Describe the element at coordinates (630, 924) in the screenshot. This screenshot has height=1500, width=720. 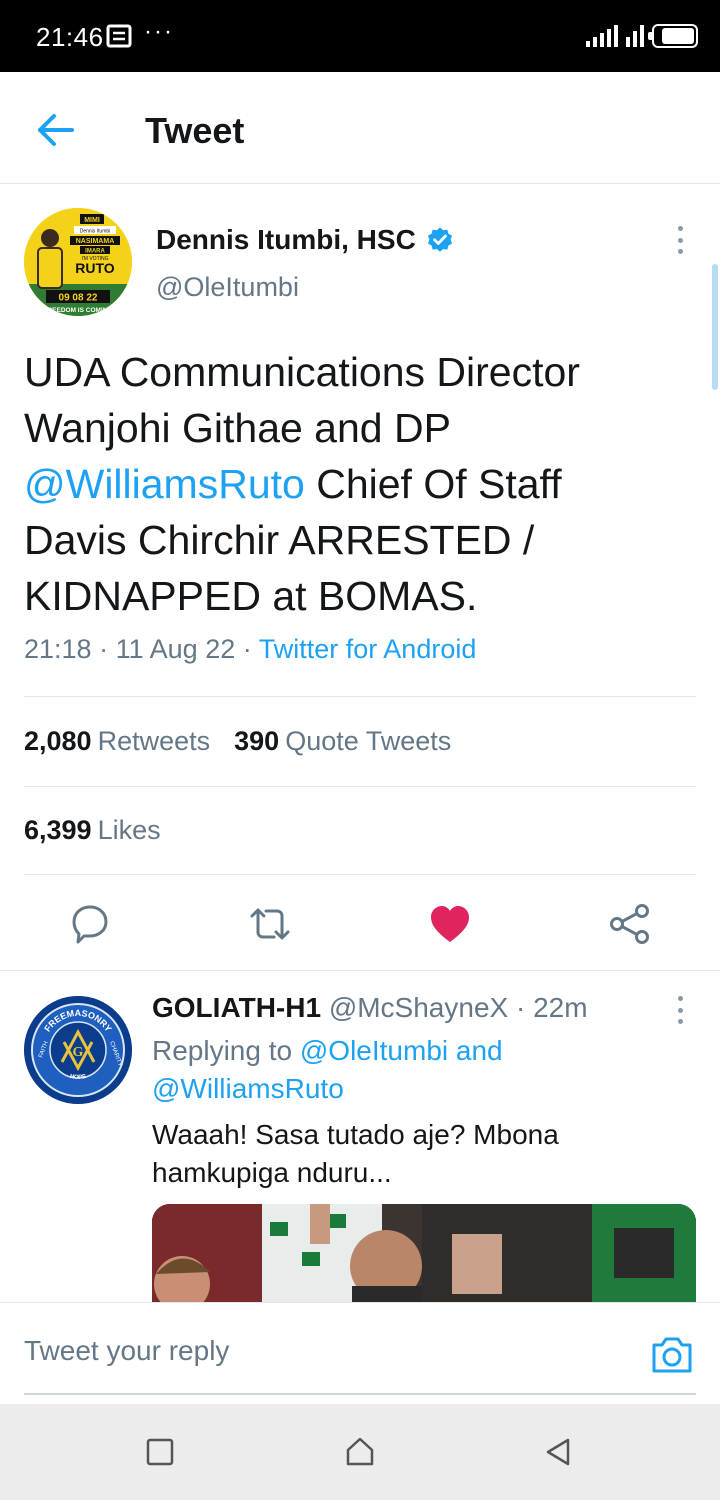
I see `share-icon` at that location.